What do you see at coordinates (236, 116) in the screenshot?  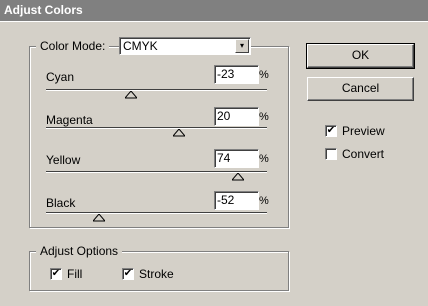 I see `magenta-input: 20` at bounding box center [236, 116].